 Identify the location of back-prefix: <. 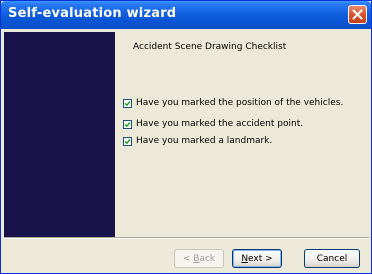
(188, 258).